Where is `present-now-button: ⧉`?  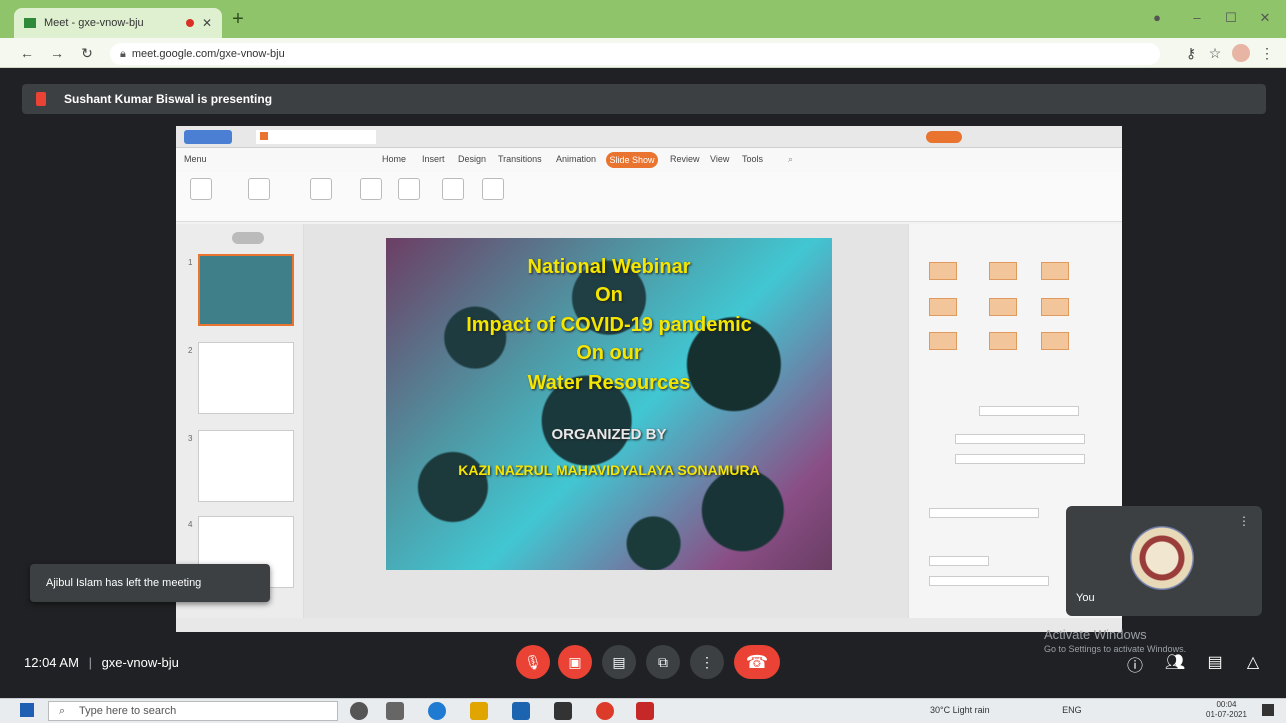 present-now-button: ⧉ is located at coordinates (663, 662).